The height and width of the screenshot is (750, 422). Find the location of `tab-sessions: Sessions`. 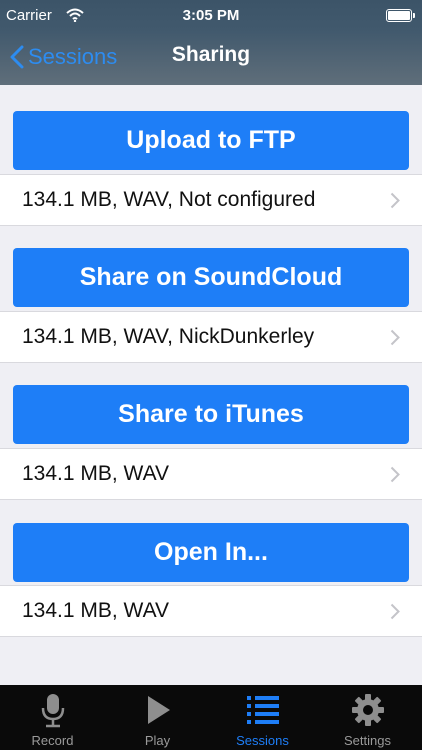

tab-sessions: Sessions is located at coordinates (262, 717).